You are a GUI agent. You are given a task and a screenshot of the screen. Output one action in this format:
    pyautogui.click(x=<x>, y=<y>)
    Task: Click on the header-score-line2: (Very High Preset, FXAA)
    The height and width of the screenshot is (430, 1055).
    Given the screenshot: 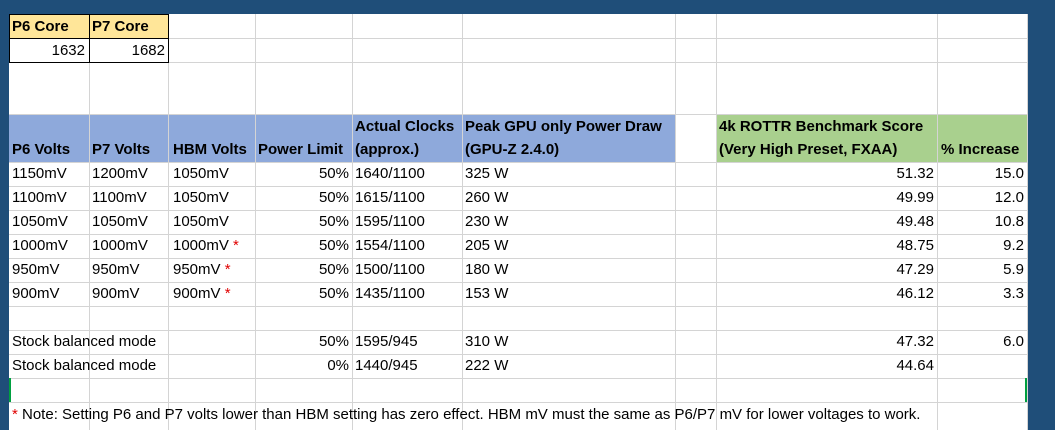 What is the action you would take?
    pyautogui.click(x=808, y=150)
    